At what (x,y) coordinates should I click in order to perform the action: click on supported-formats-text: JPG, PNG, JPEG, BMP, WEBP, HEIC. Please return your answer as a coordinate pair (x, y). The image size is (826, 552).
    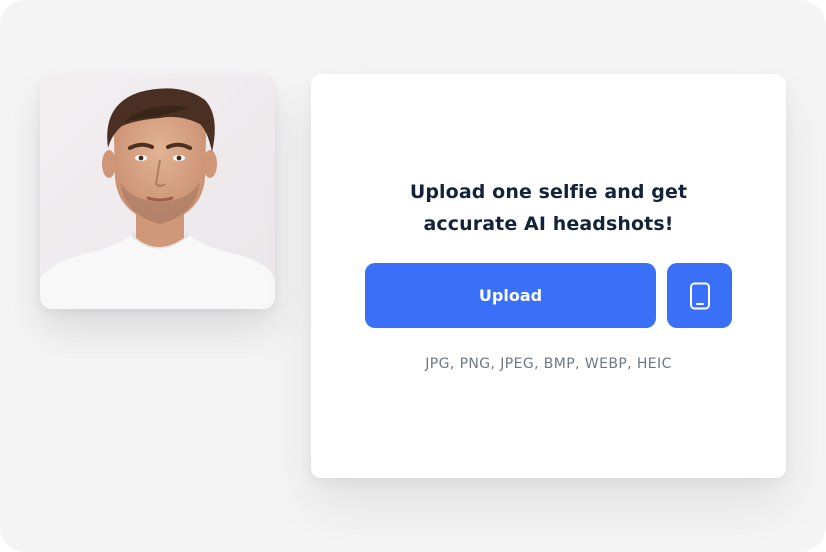
    Looking at the image, I should click on (548, 364).